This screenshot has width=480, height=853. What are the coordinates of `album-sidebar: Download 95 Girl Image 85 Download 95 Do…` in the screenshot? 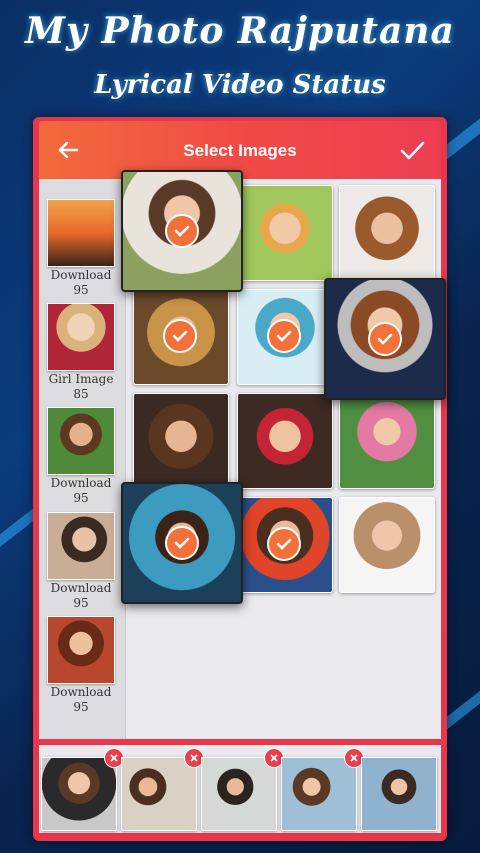 It's located at (82, 459).